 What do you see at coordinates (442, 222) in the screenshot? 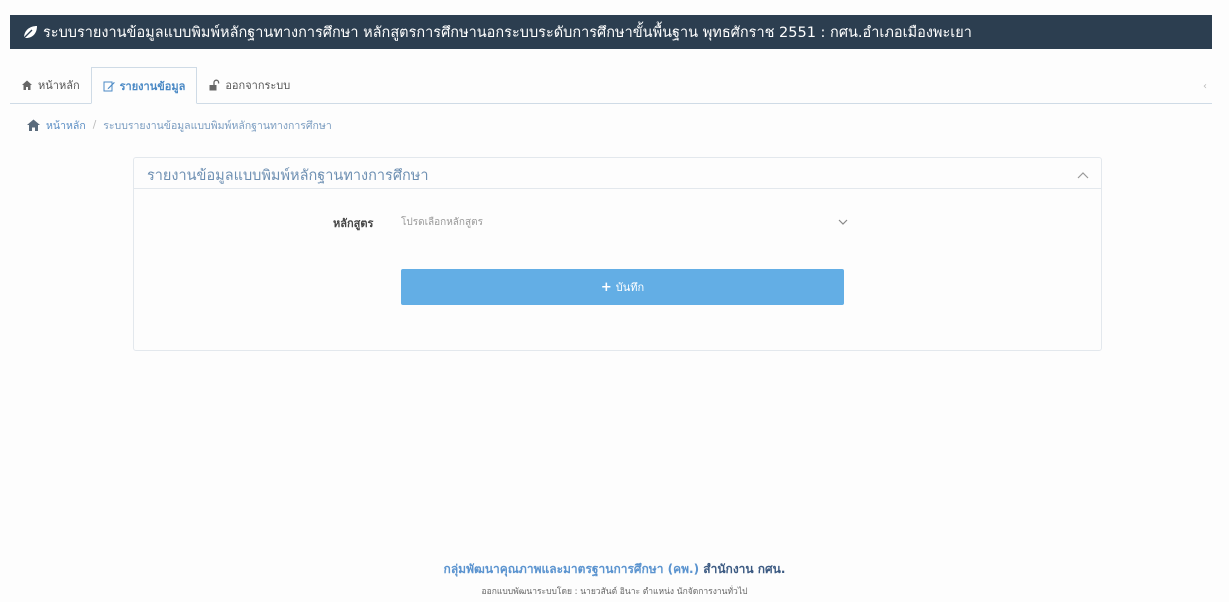
I see `curriculum-placeholder: โปรดเลือกหลักสูตร` at bounding box center [442, 222].